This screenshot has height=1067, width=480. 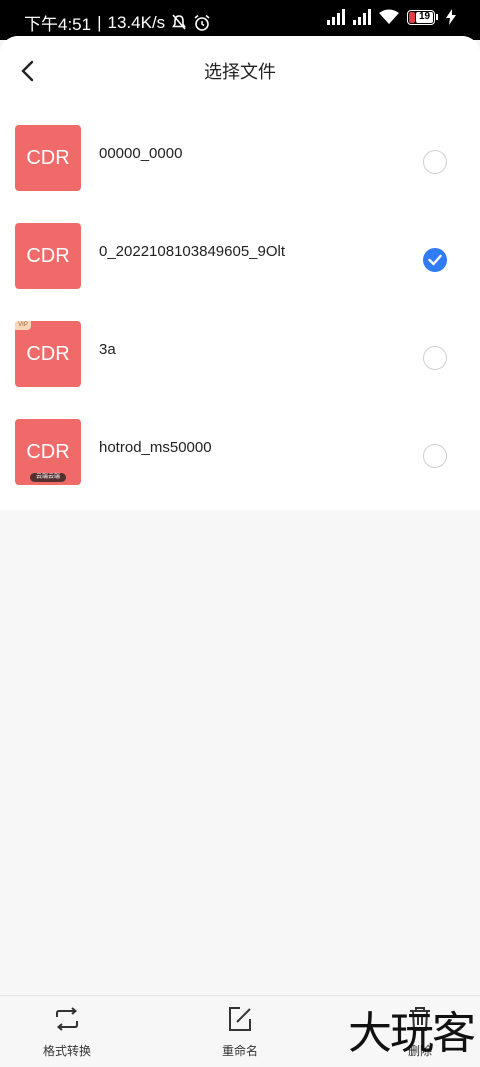 I want to click on cdr-file-thumbnail: CDR 云端云端, so click(x=48, y=452).